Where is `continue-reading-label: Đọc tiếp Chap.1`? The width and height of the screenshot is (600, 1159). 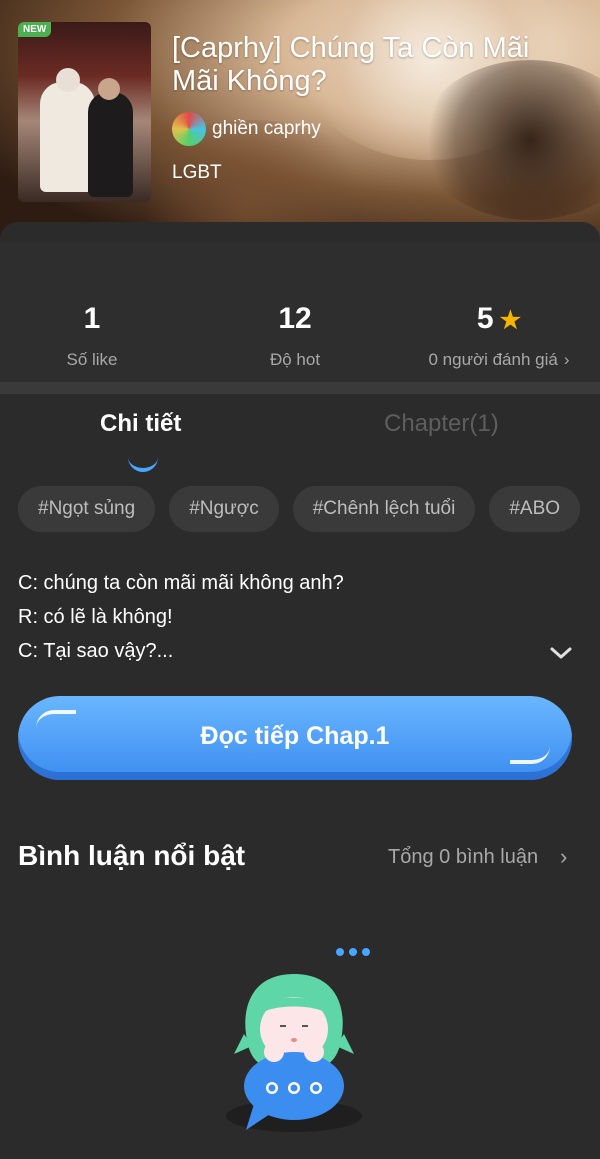
continue-reading-label: Đọc tiếp Chap.1 is located at coordinates (295, 736).